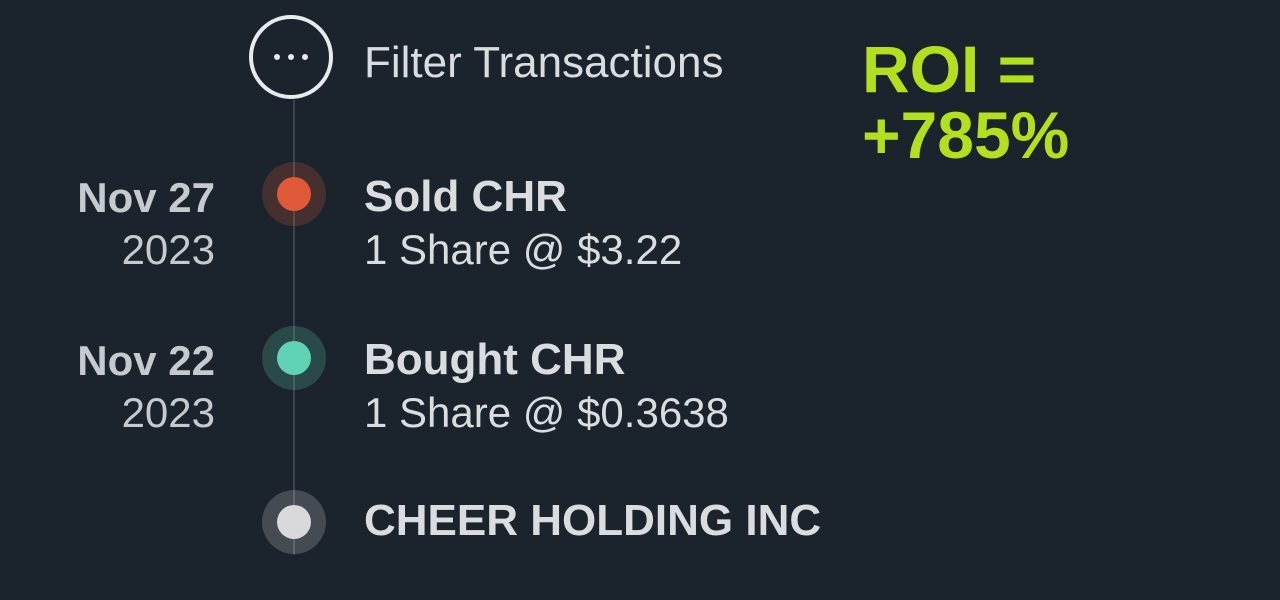 This screenshot has height=600, width=1280. What do you see at coordinates (146, 360) in the screenshot?
I see `transaction-date-day: Nov 22` at bounding box center [146, 360].